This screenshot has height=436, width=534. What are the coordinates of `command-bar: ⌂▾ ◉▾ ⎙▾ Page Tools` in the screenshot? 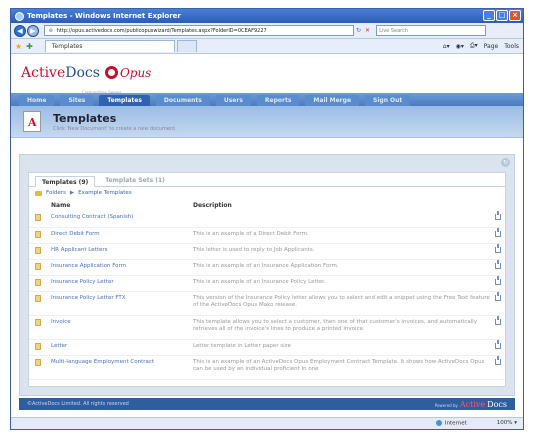 It's located at (481, 46).